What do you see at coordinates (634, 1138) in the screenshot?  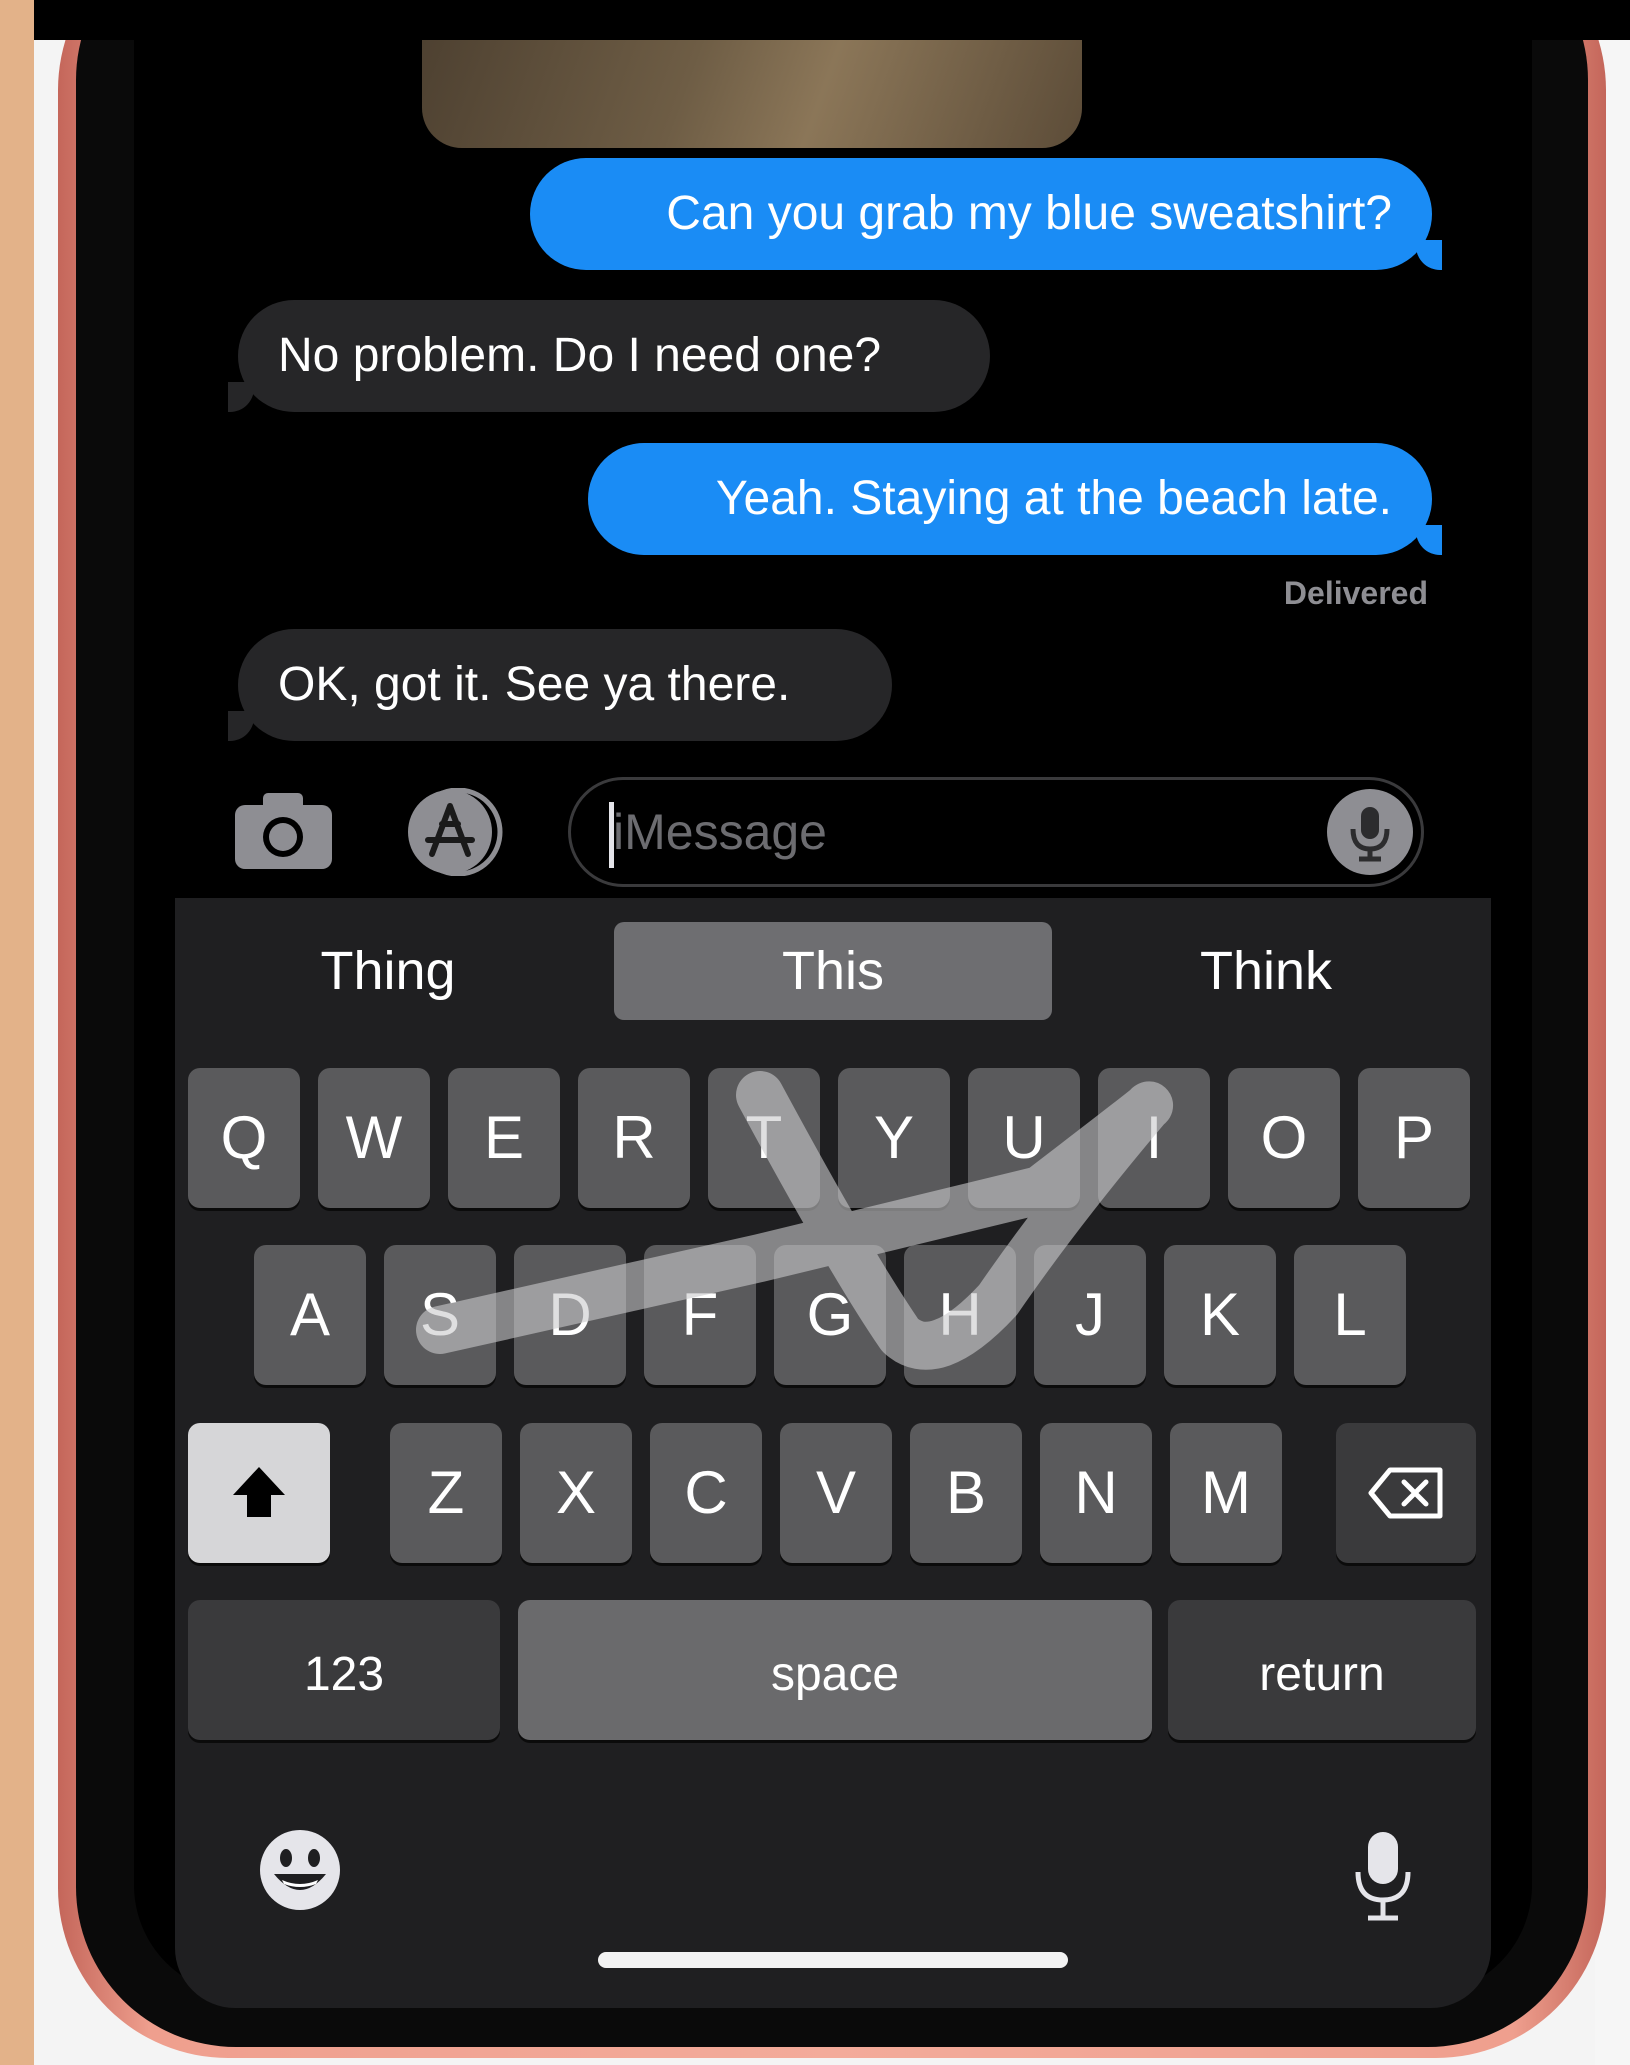 I see `key-r: R` at bounding box center [634, 1138].